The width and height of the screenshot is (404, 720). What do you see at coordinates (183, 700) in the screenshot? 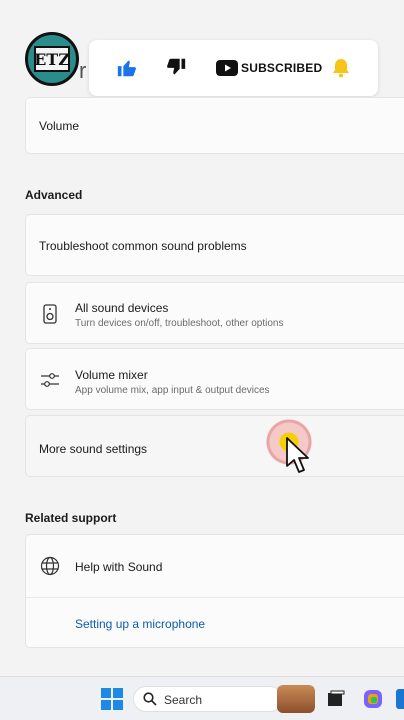
I see `taskbar-search-label: Search` at bounding box center [183, 700].